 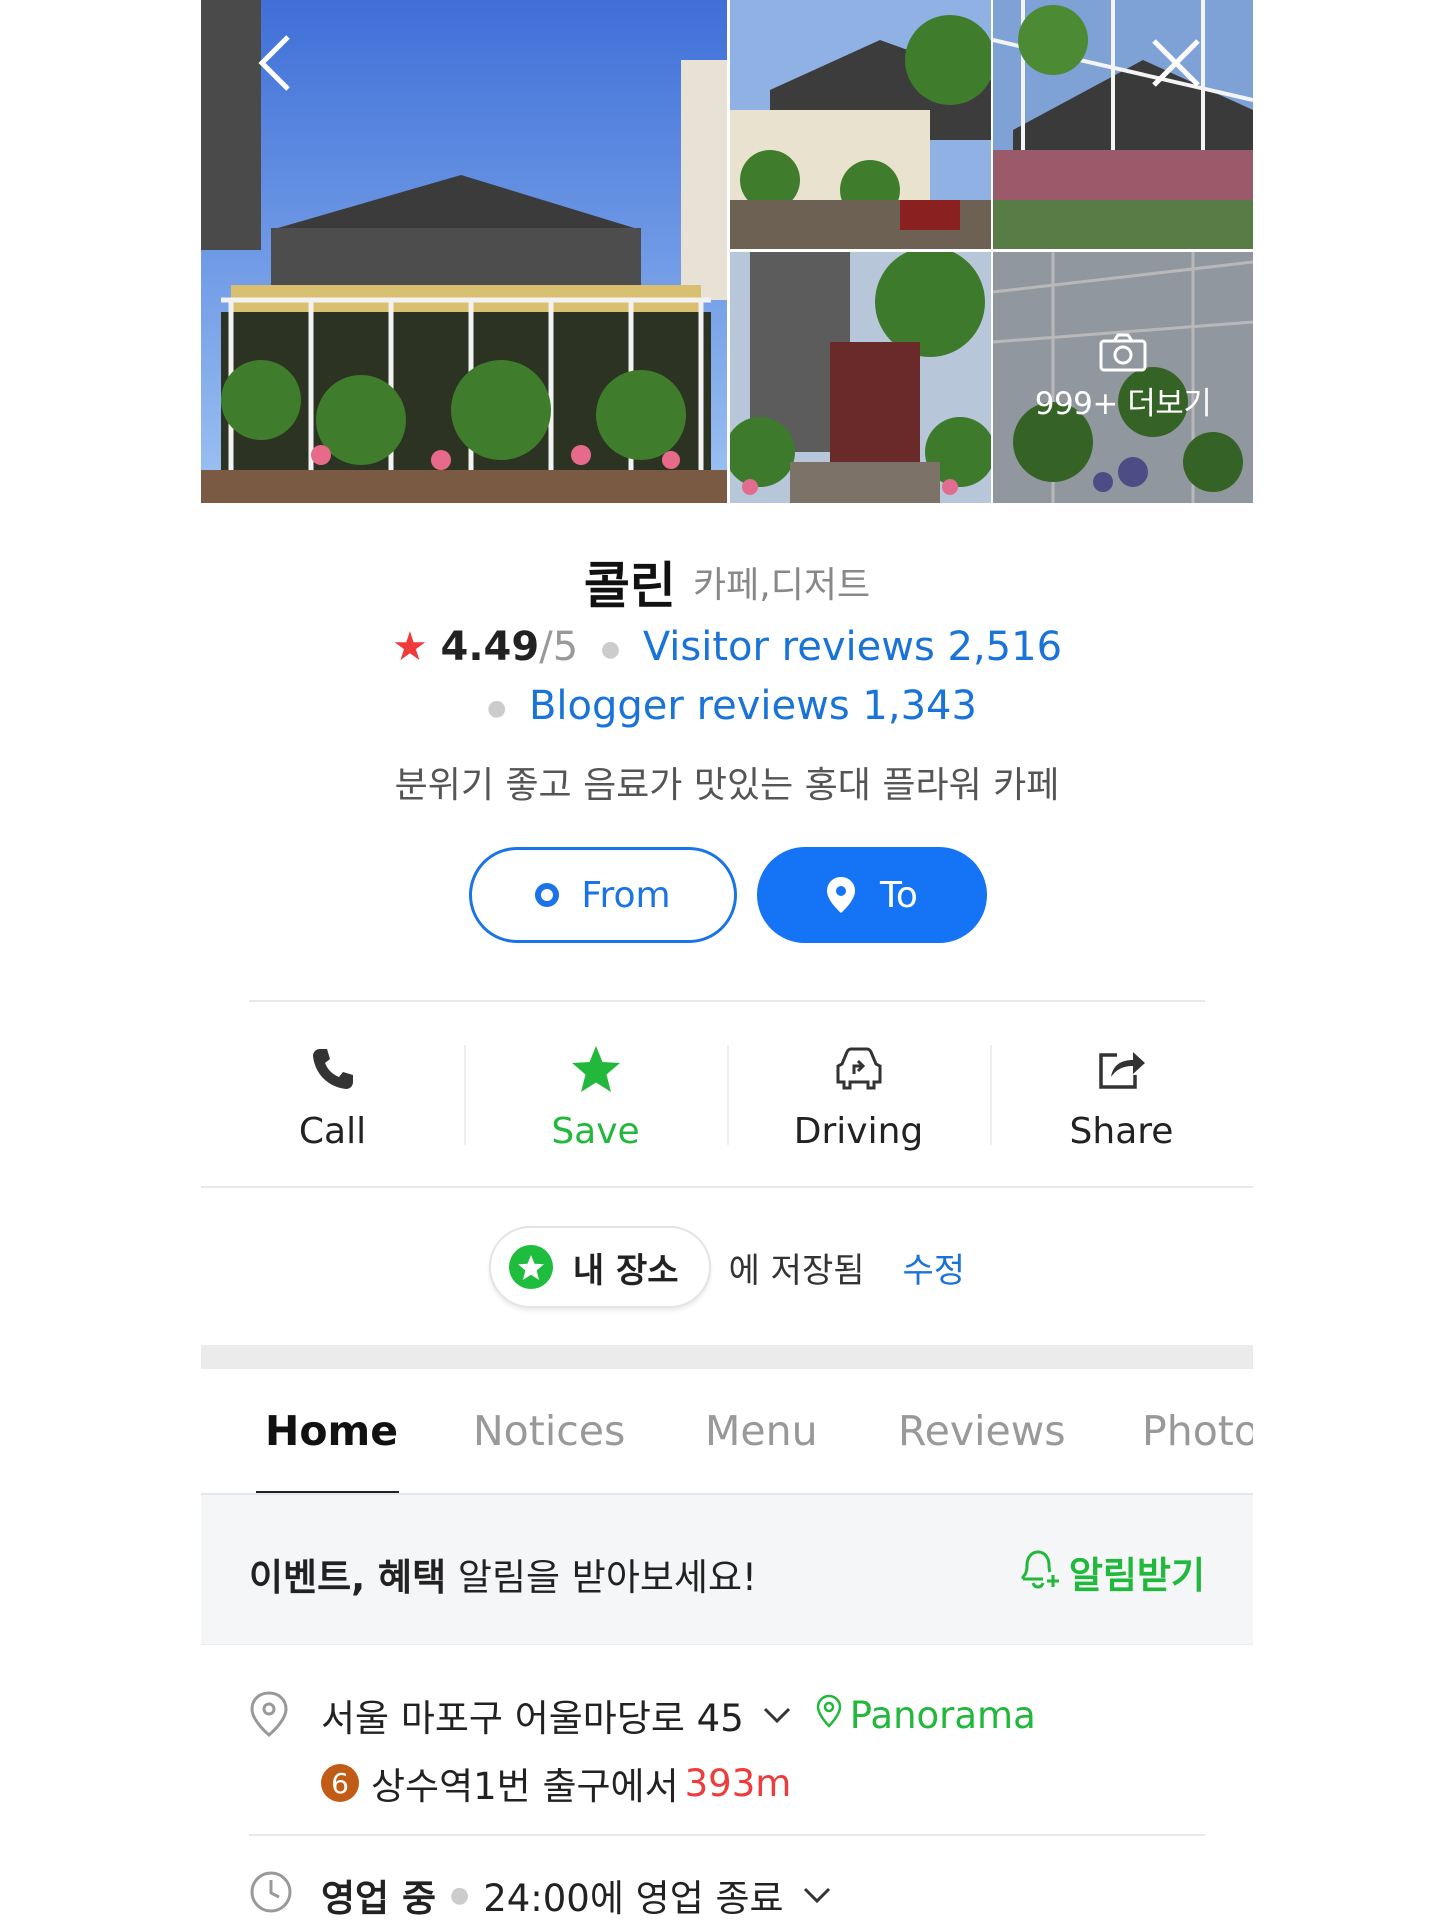 I want to click on phone-icon, so click(x=333, y=1069).